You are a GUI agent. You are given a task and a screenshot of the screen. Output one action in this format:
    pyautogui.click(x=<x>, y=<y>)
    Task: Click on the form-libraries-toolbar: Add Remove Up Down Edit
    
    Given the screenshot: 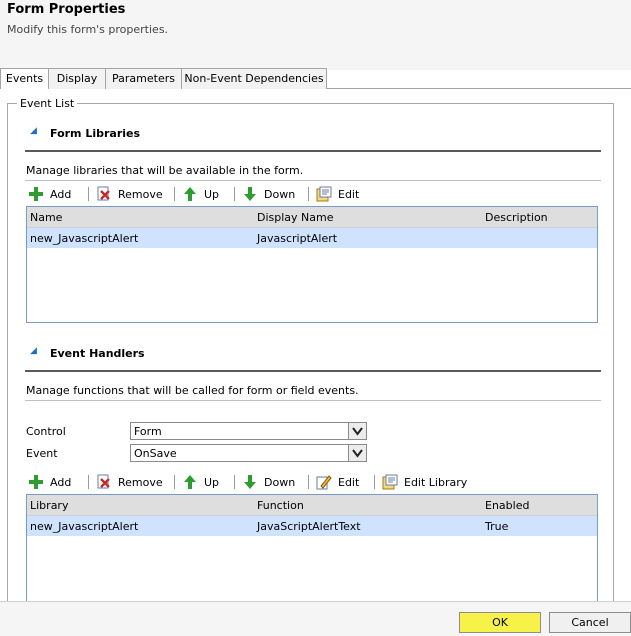 What is the action you would take?
    pyautogui.click(x=312, y=194)
    